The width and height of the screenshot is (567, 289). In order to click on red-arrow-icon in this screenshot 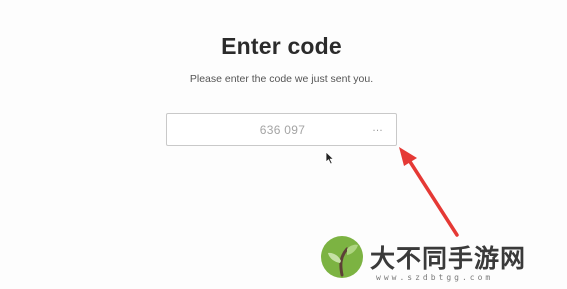, I will do `click(429, 192)`.